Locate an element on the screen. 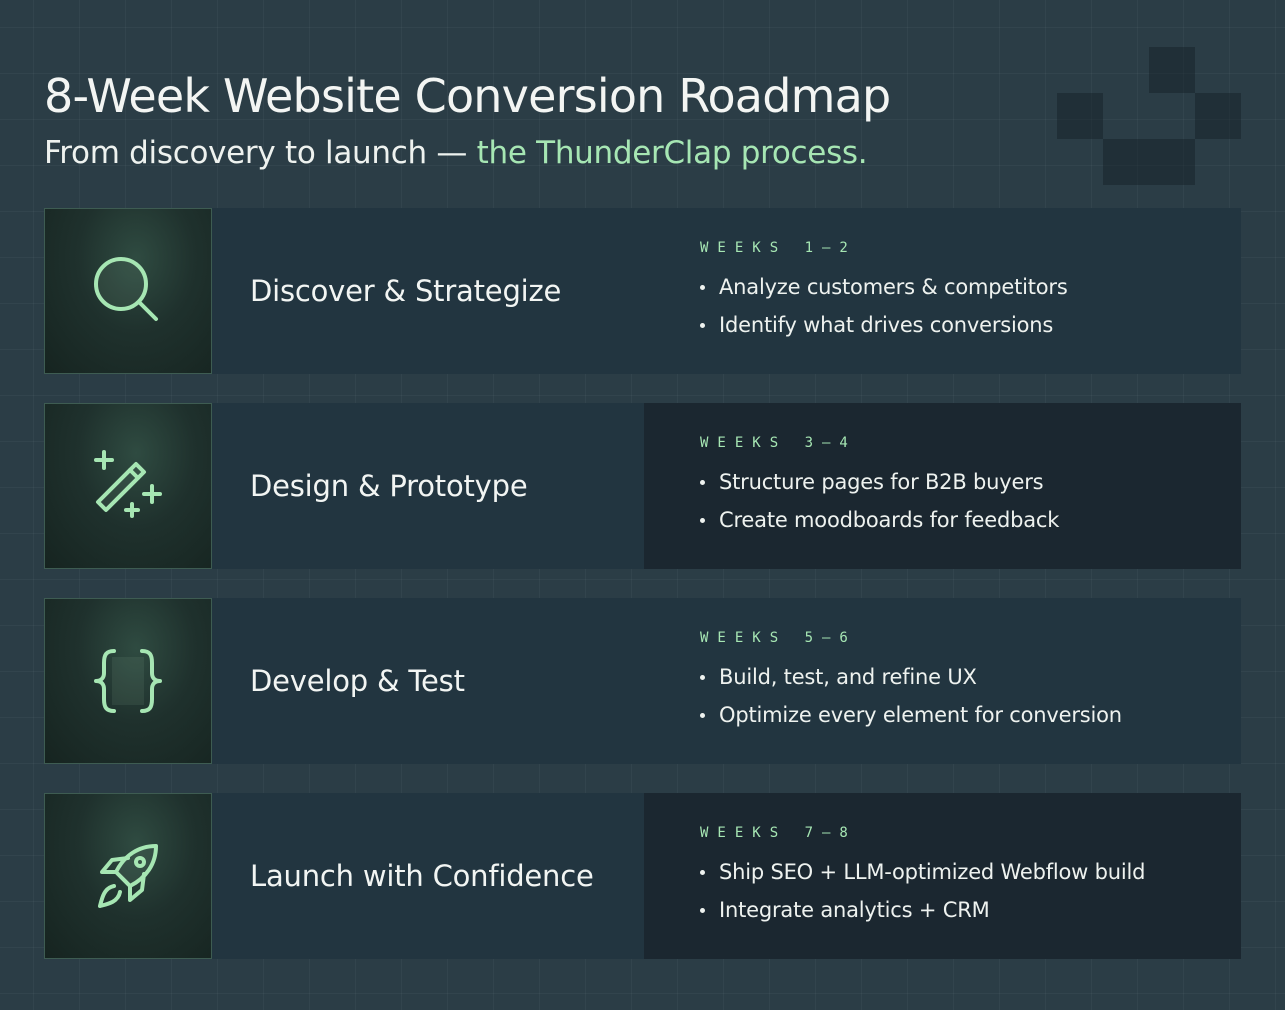 This screenshot has width=1285, height=1010. phase-title-cell: Develop & Test is located at coordinates (428, 681).